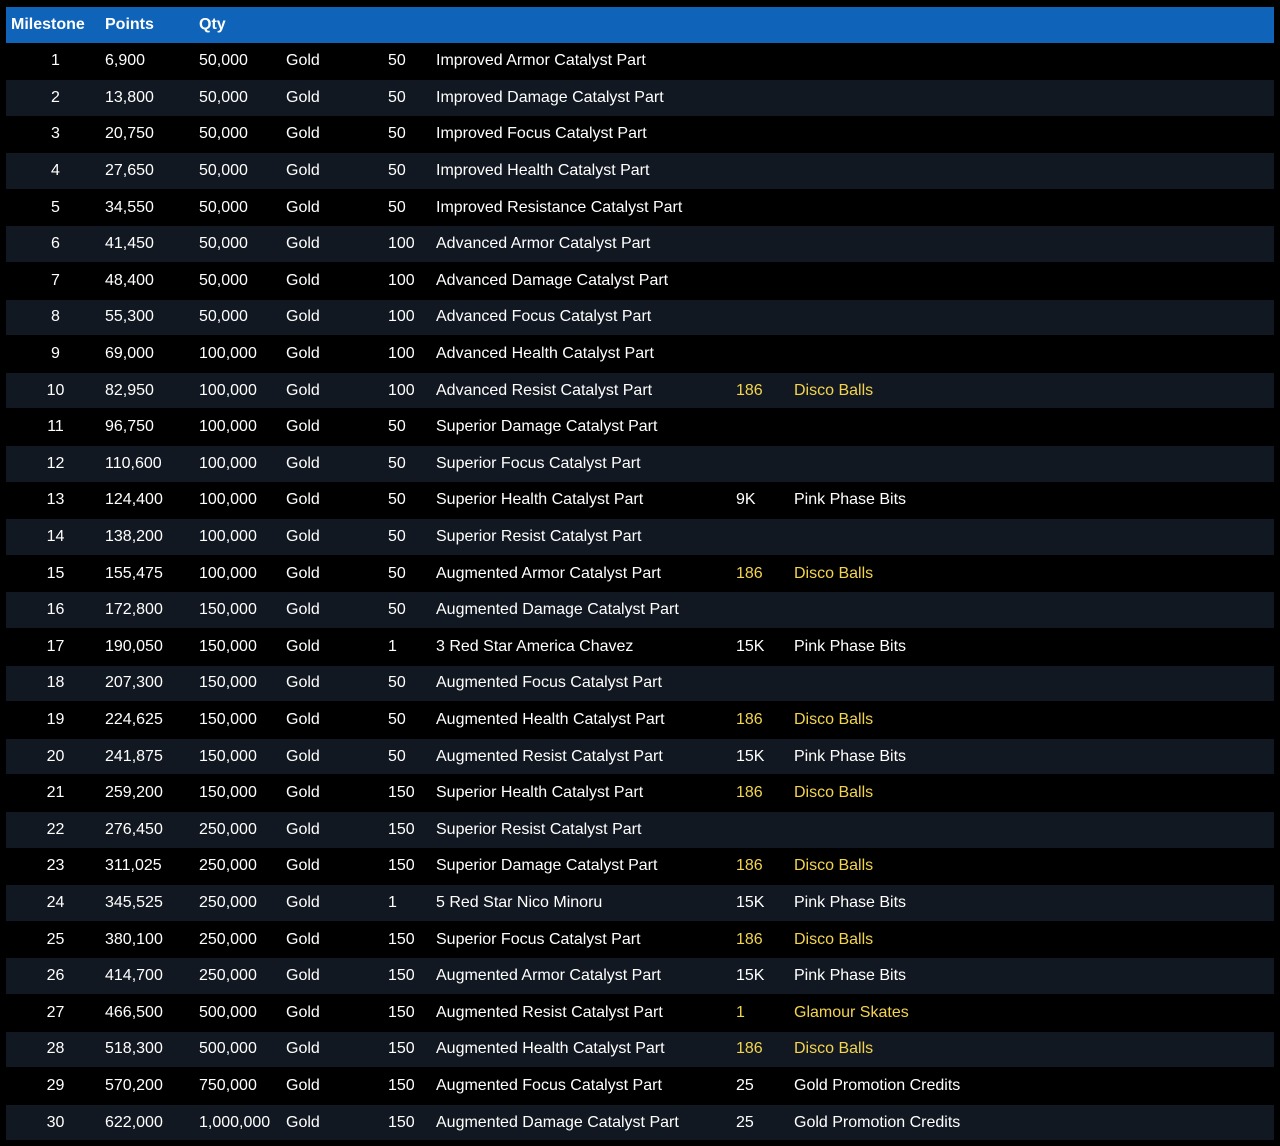  Describe the element at coordinates (55, 684) in the screenshot. I see `cell-milestone: 18` at that location.